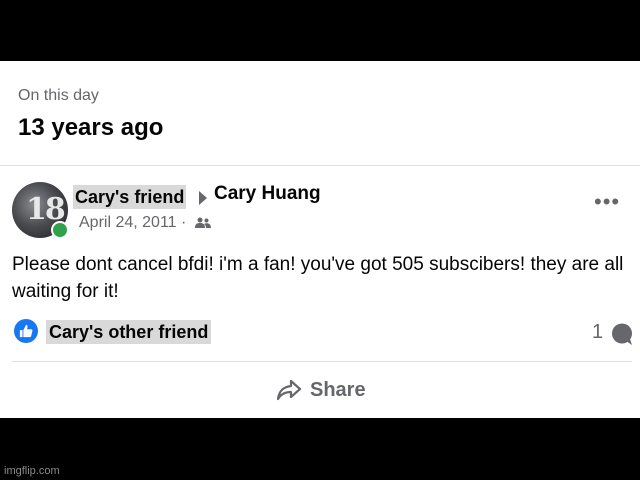  Describe the element at coordinates (91, 127) in the screenshot. I see `years-ago-heading: 13 years ago` at that location.